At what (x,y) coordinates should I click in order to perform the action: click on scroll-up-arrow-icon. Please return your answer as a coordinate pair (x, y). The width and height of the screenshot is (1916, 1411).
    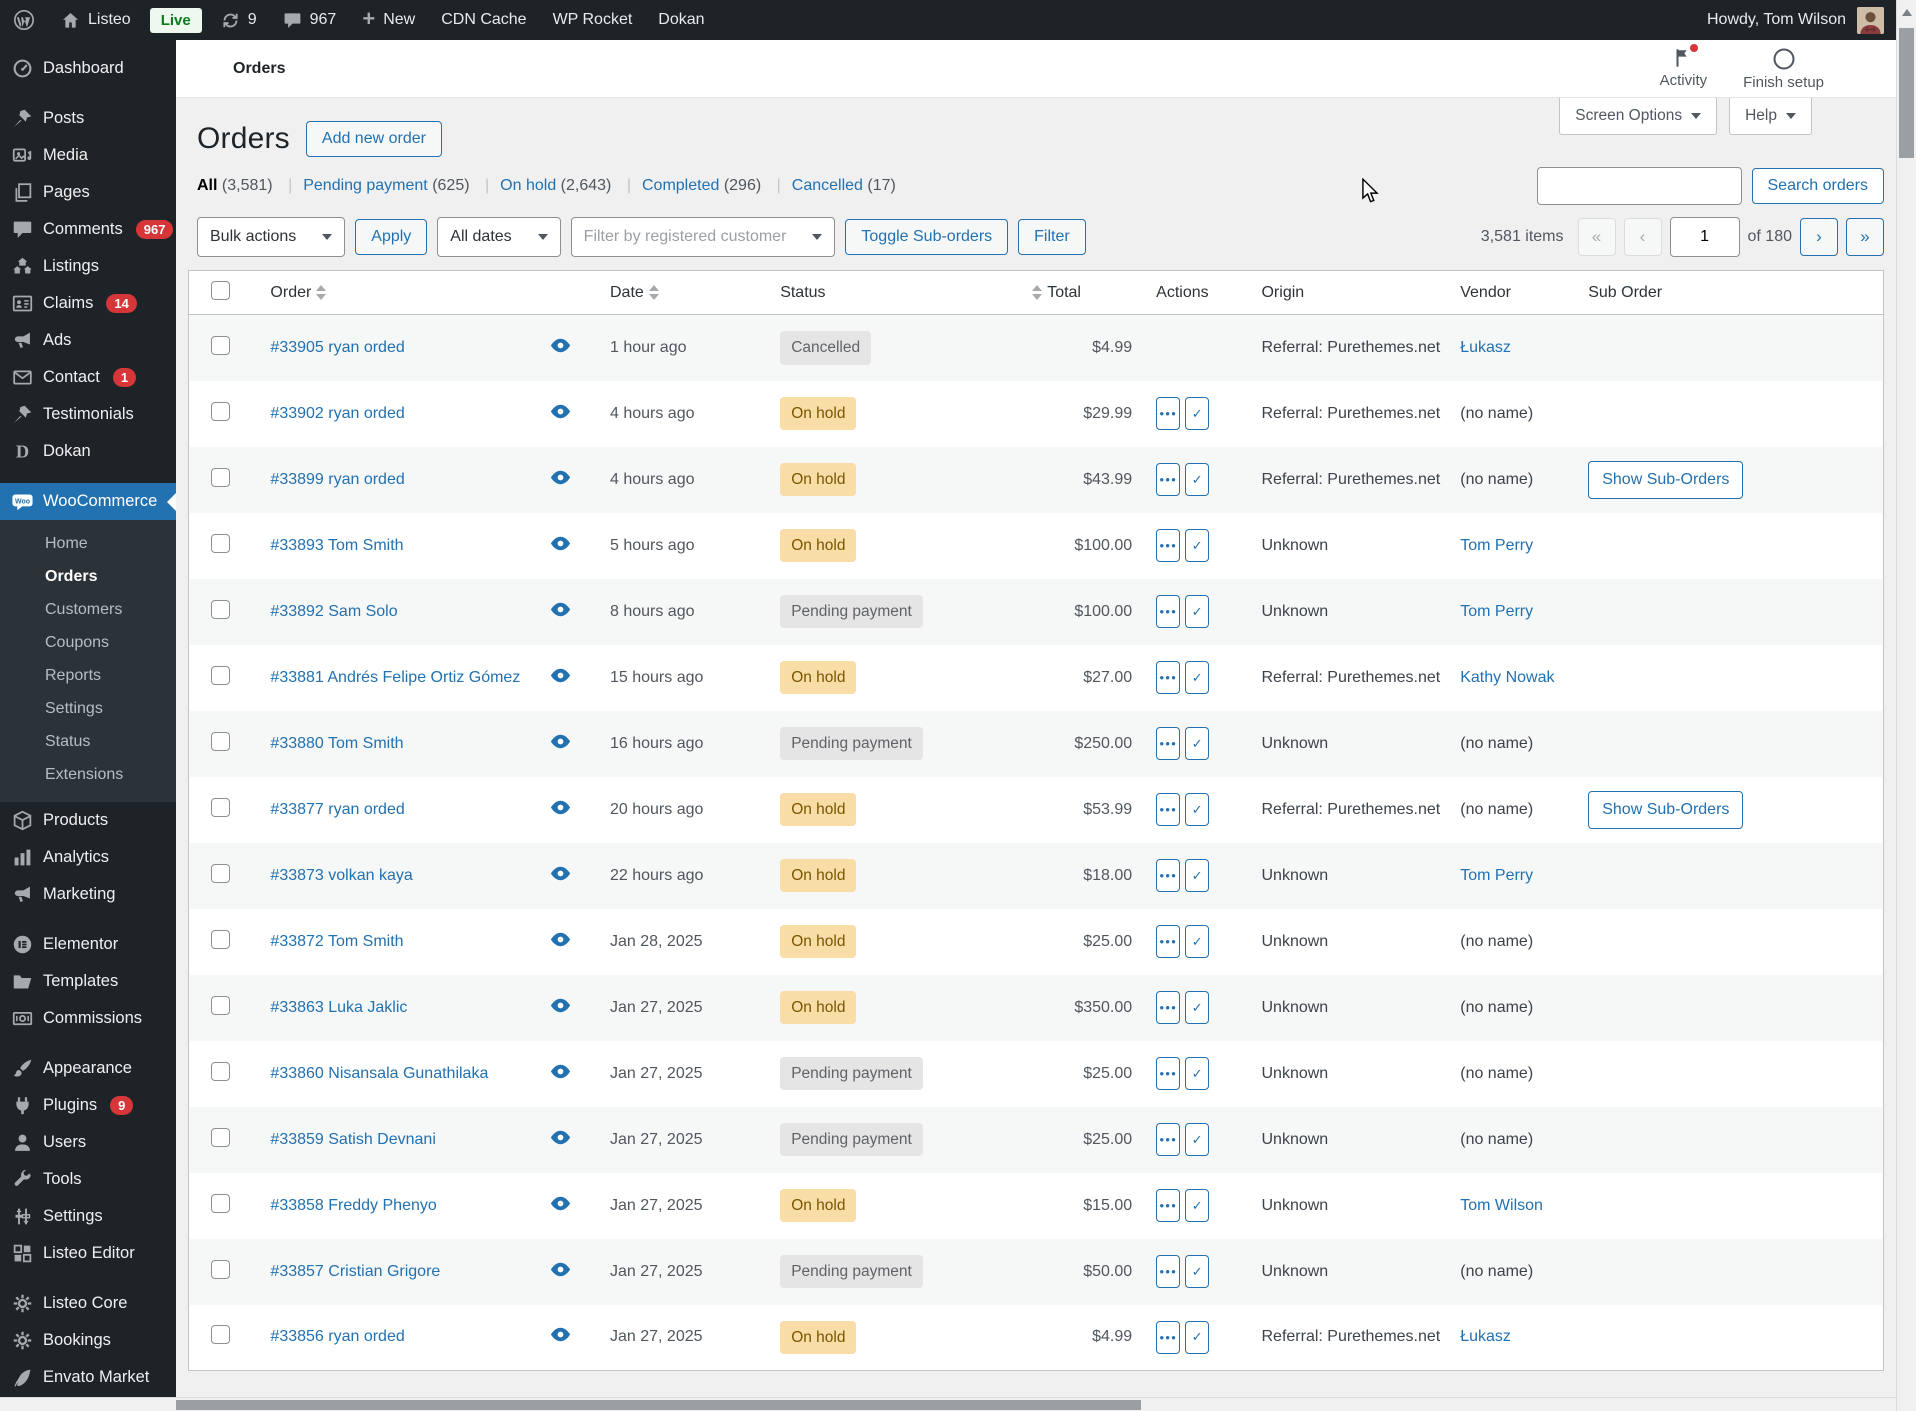
    Looking at the image, I should click on (1907, 12).